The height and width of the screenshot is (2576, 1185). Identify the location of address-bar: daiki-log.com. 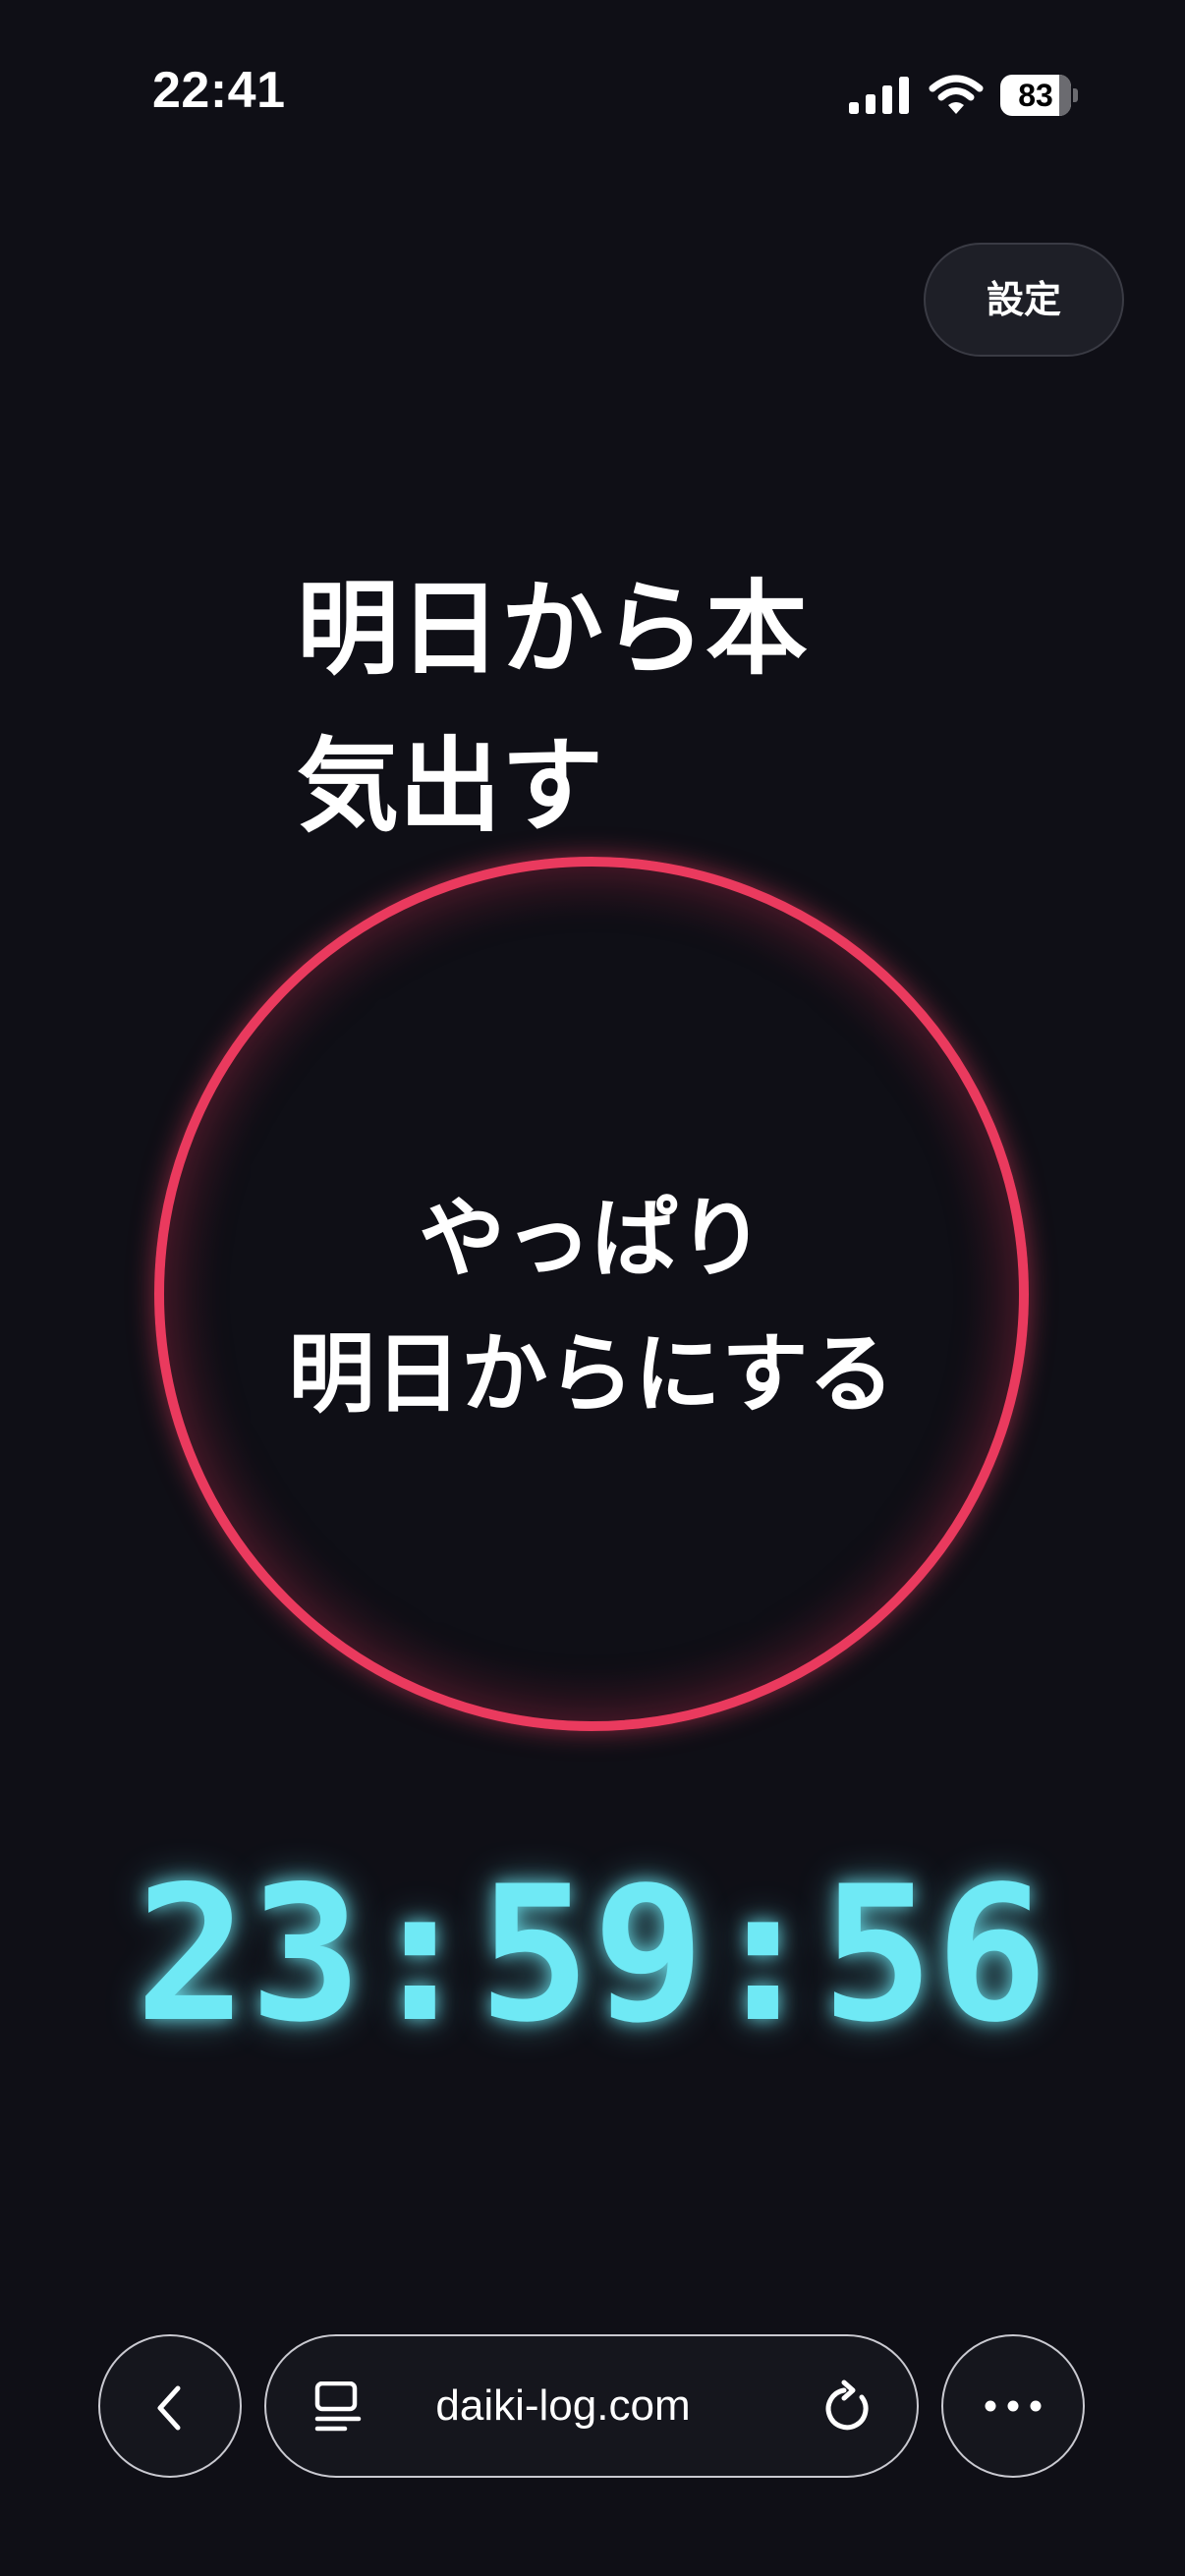
(592, 2406).